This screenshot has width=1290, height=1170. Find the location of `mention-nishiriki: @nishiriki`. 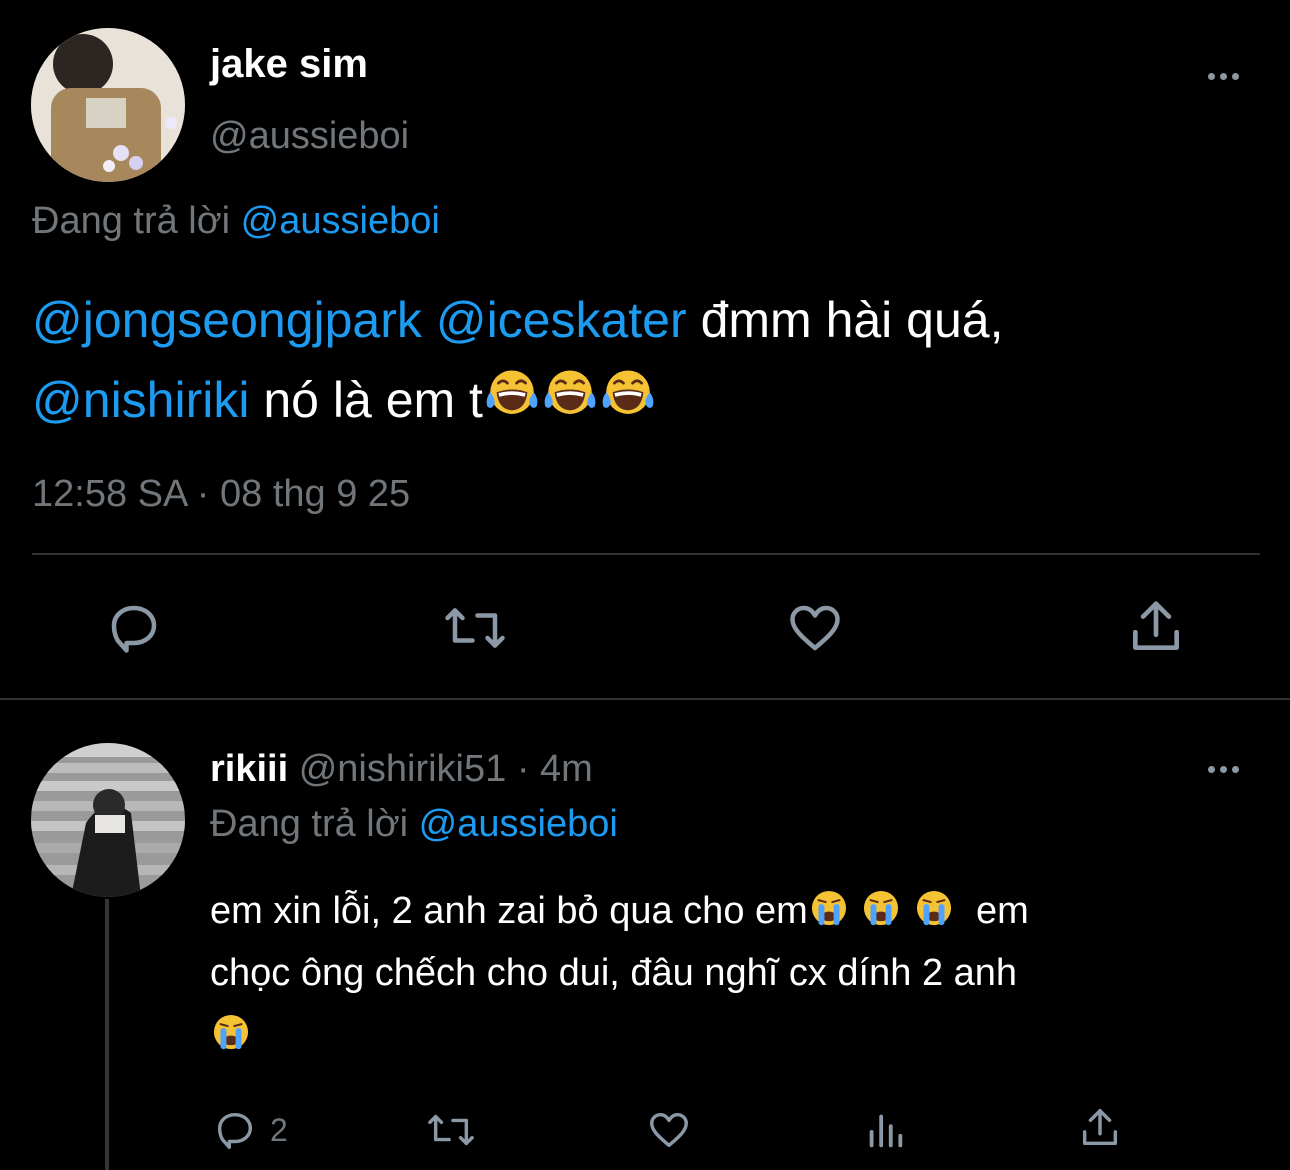

mention-nishiriki: @nishiriki is located at coordinates (140, 400).